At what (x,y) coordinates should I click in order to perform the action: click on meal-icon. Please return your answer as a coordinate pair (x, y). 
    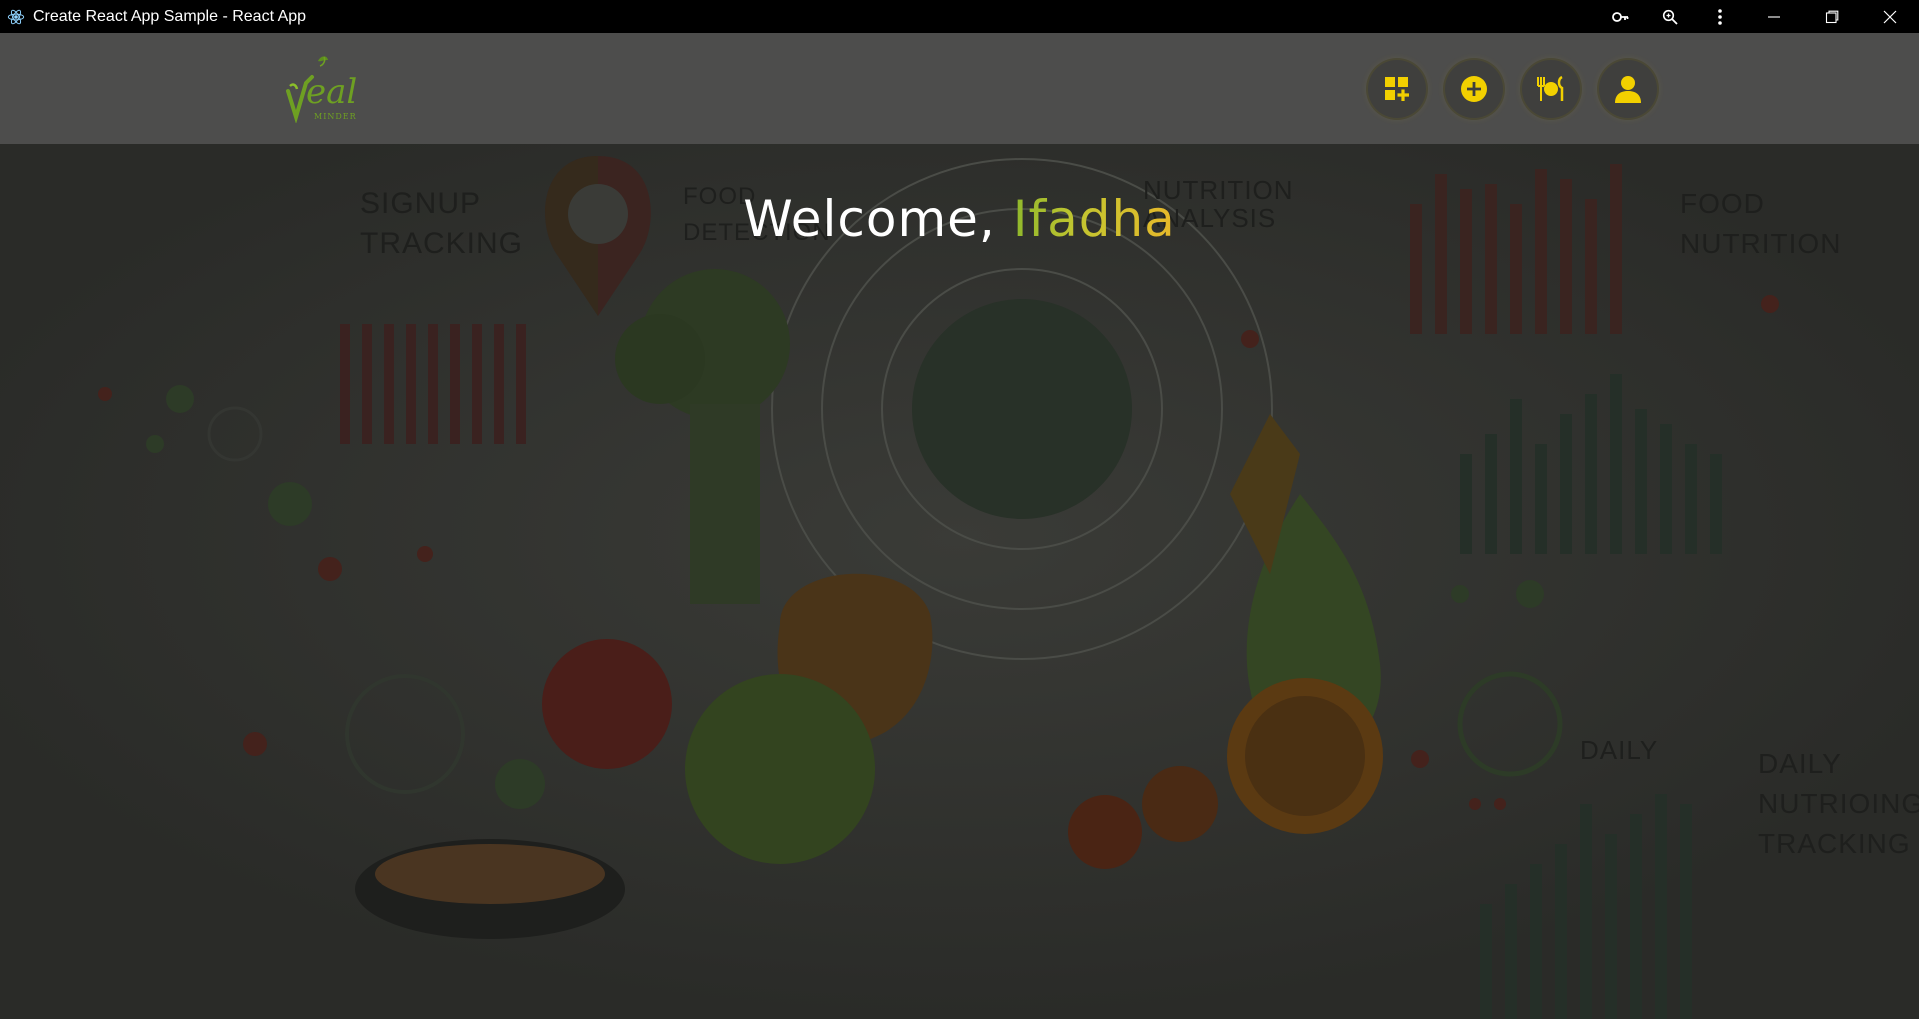
    Looking at the image, I should click on (1550, 88).